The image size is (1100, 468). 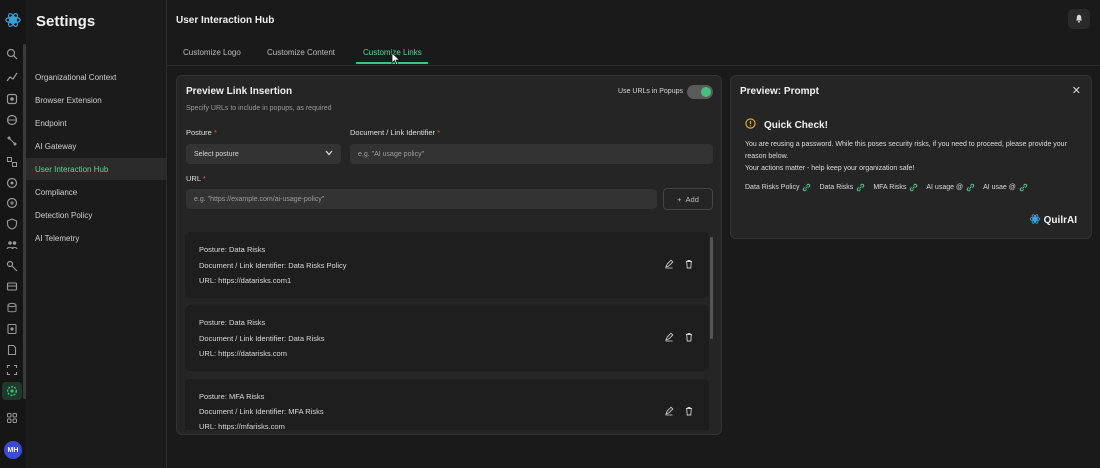 I want to click on shield-icon, so click(x=12, y=224).